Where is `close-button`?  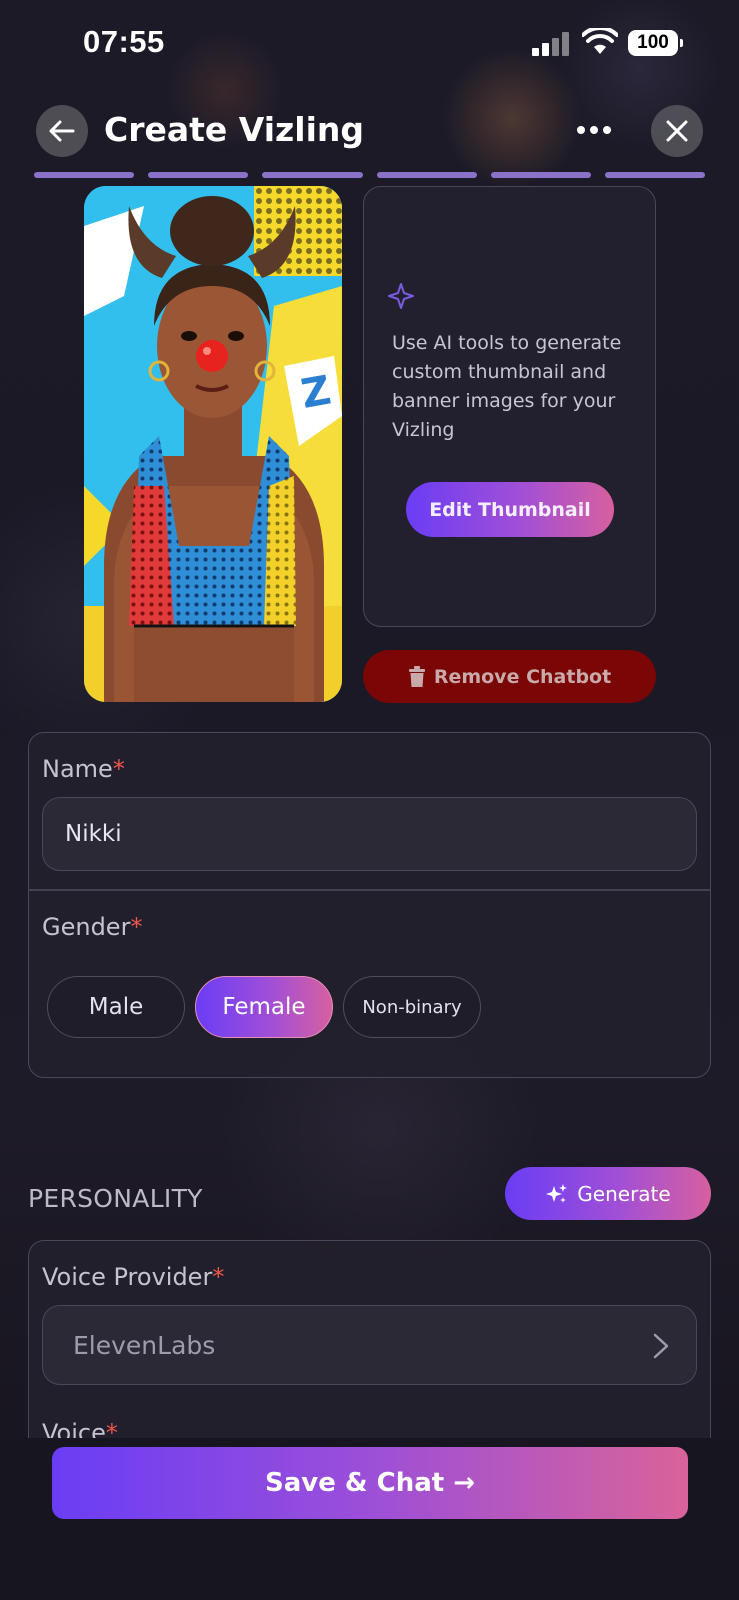 close-button is located at coordinates (677, 131).